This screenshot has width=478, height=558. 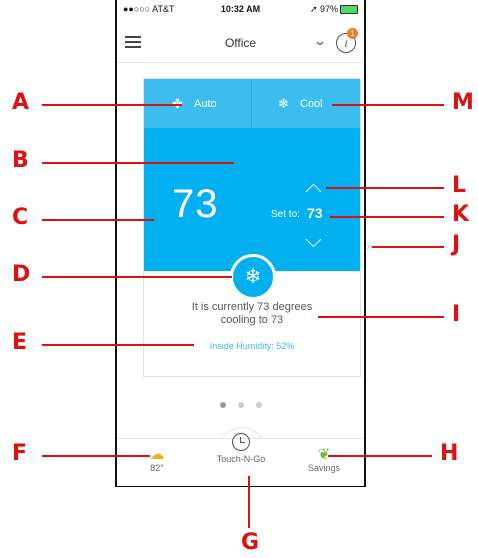 What do you see at coordinates (250, 542) in the screenshot?
I see `callout-letter-g: G` at bounding box center [250, 542].